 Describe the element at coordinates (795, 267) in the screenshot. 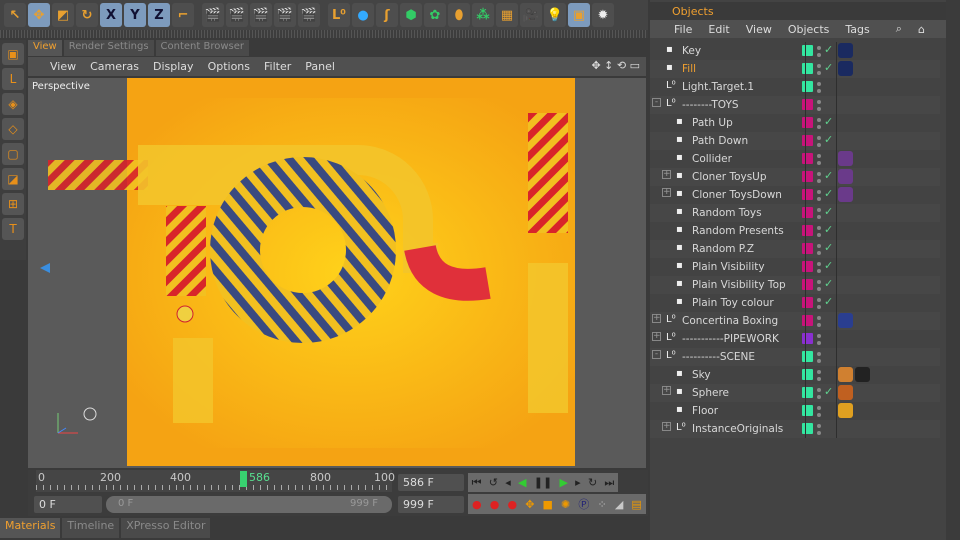

I see `object-row: ▪ Plain Visibility ✓` at that location.